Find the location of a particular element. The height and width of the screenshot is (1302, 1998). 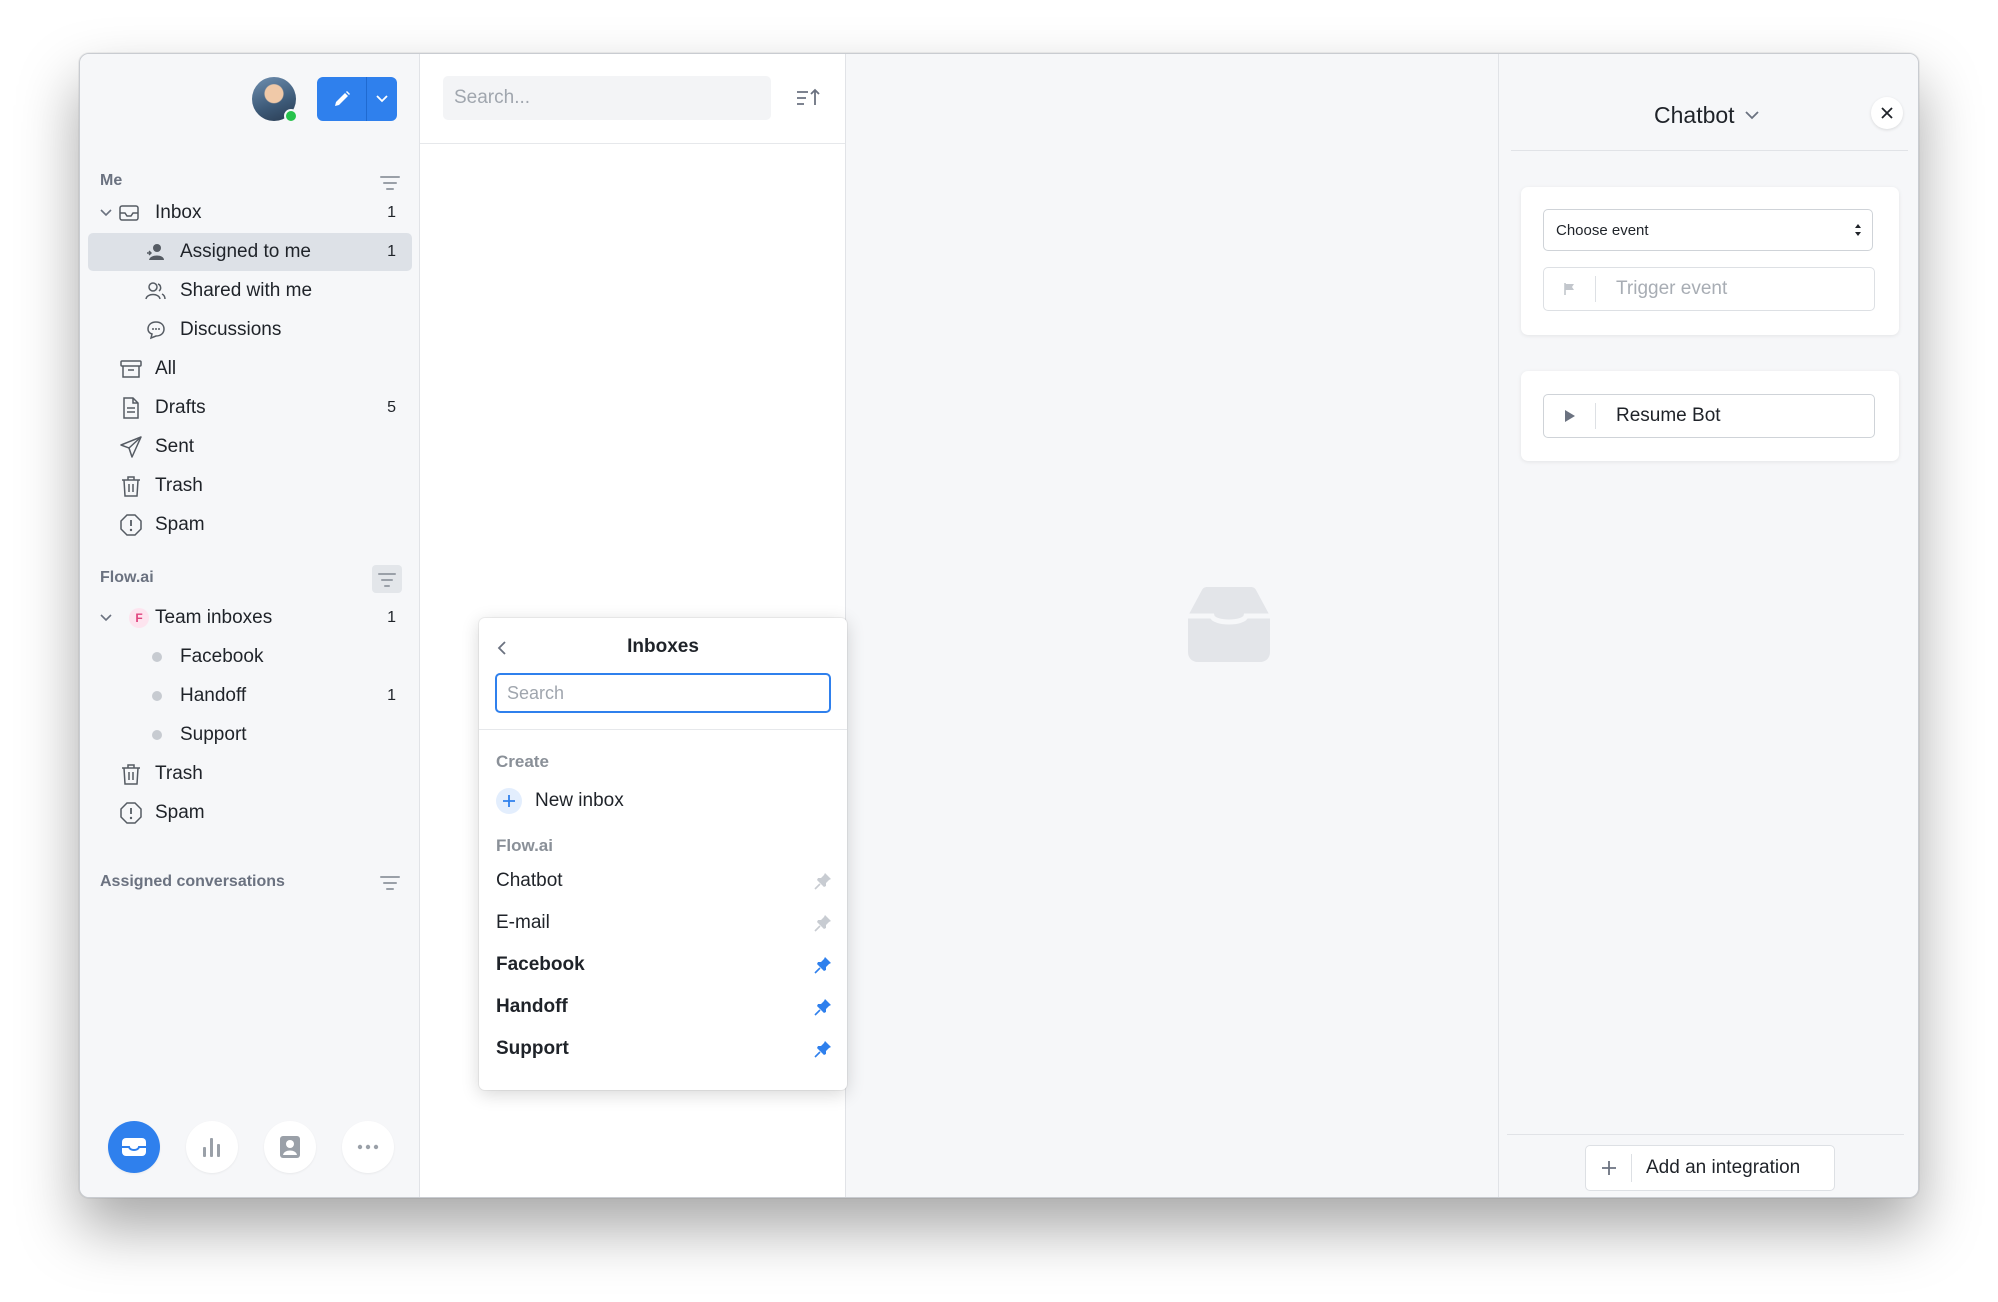

team-filter-button is located at coordinates (387, 579).